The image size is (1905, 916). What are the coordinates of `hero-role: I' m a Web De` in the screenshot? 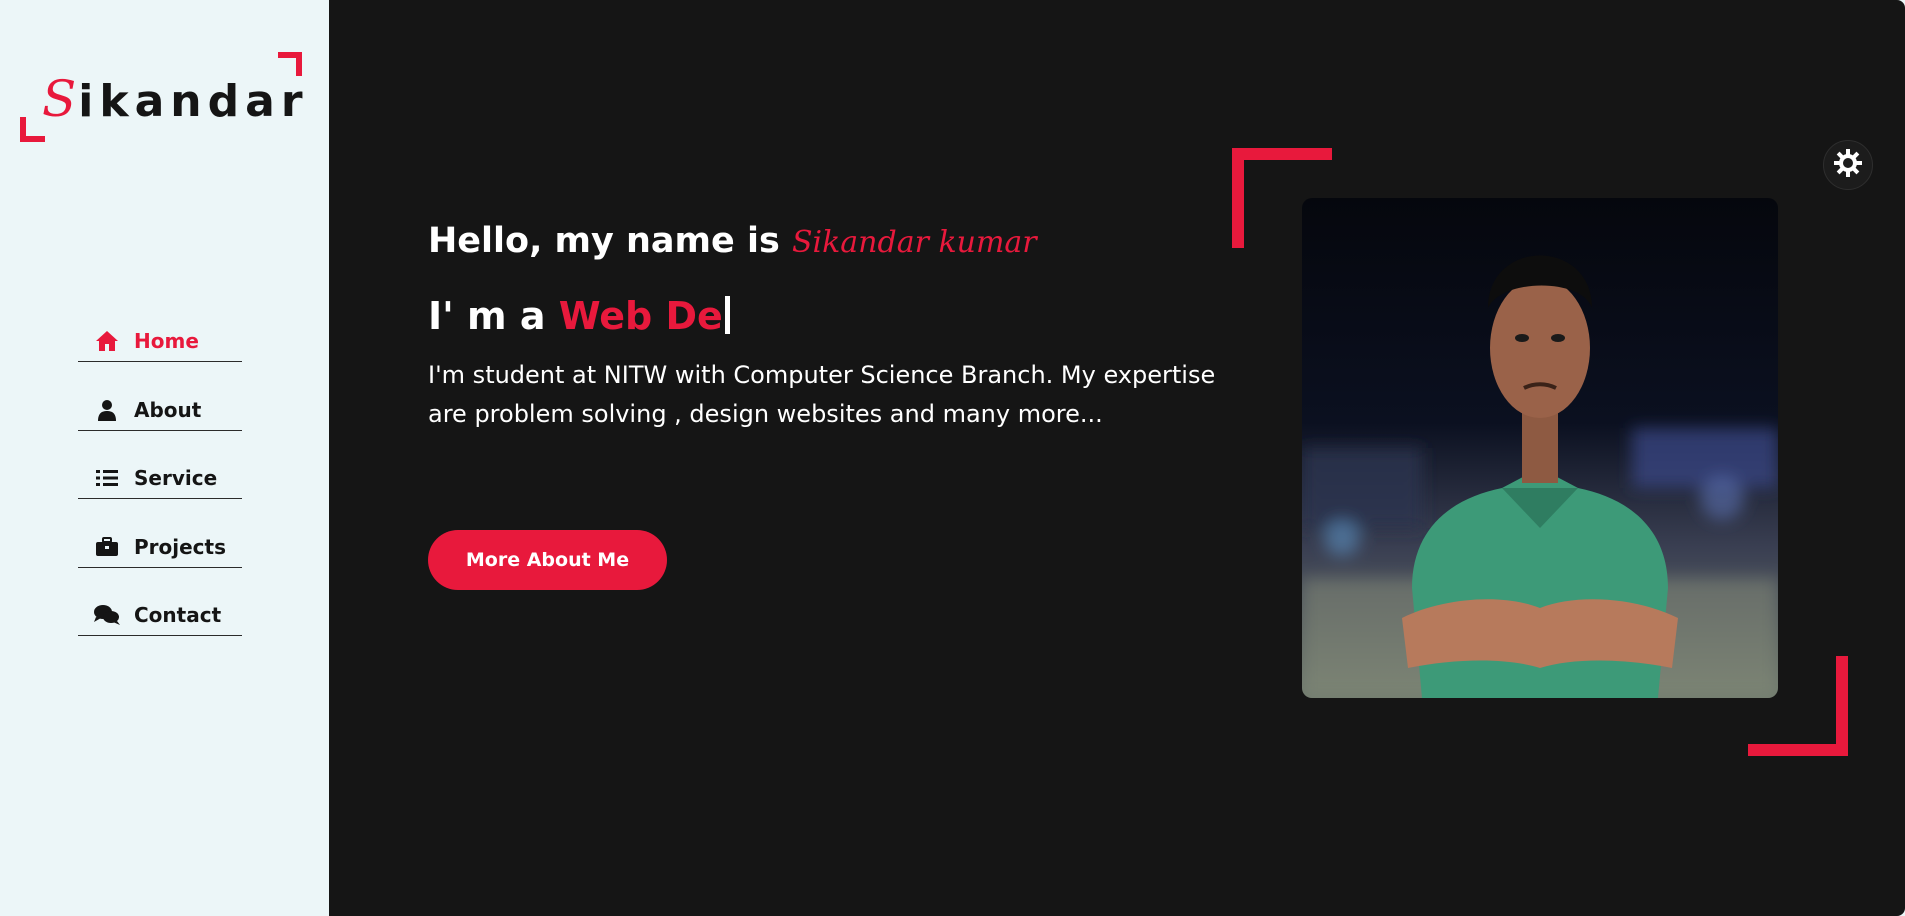 It's located at (838, 316).